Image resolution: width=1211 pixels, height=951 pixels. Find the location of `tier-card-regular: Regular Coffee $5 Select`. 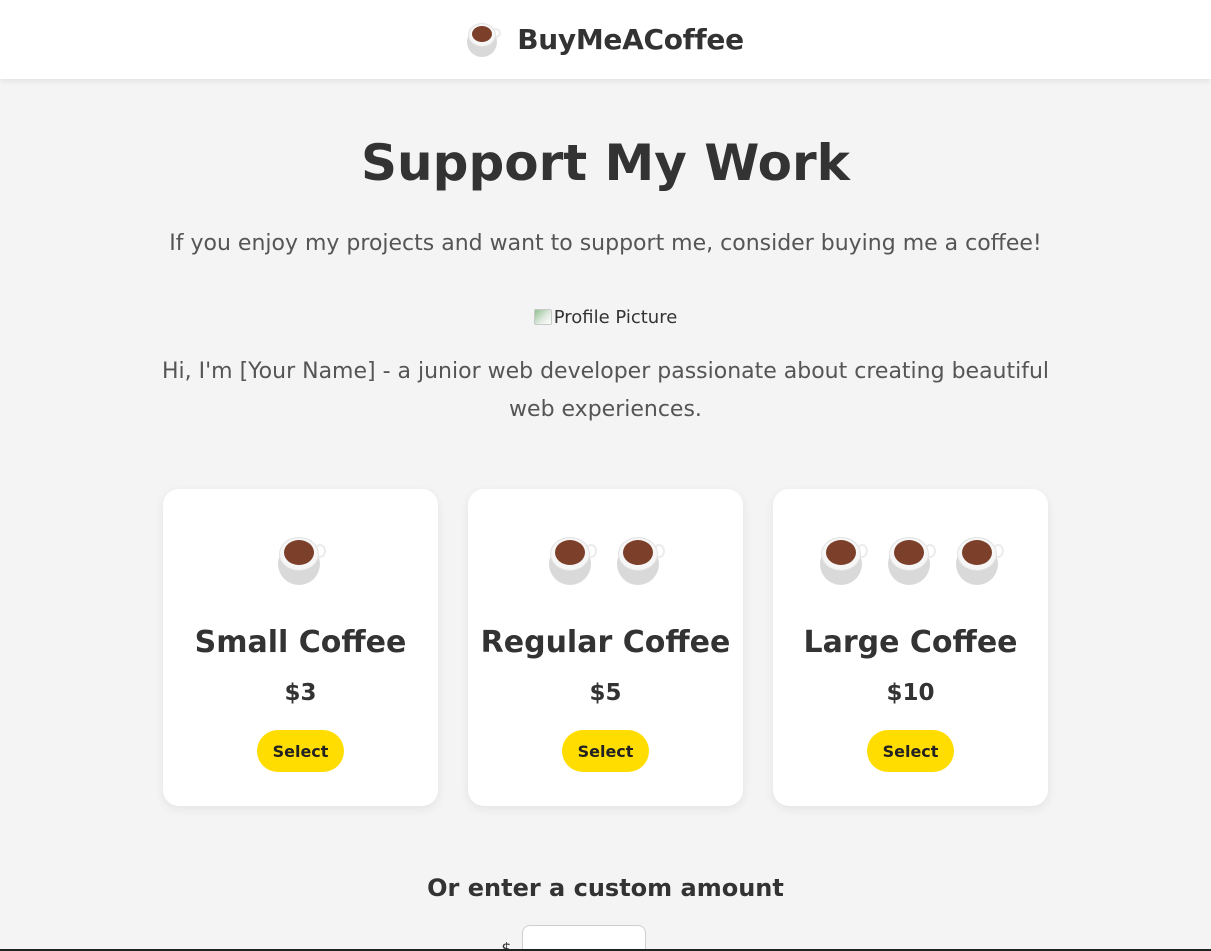

tier-card-regular: Regular Coffee $5 Select is located at coordinates (605, 647).